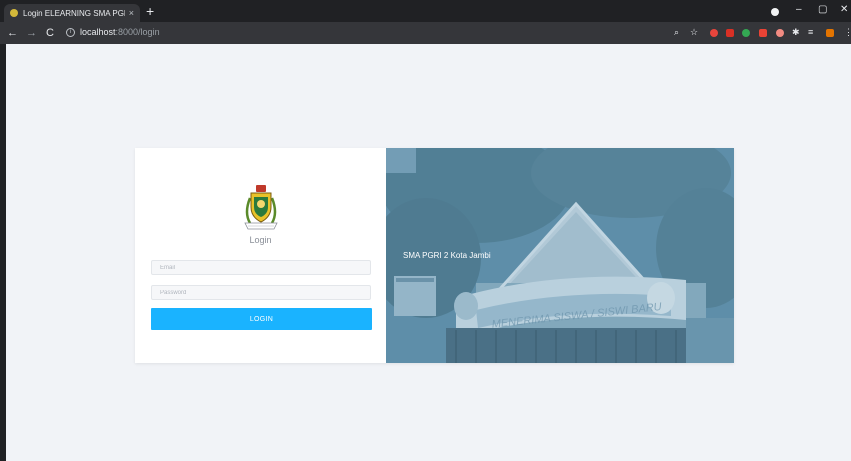  What do you see at coordinates (261, 207) in the screenshot?
I see `school-logo-icon` at bounding box center [261, 207].